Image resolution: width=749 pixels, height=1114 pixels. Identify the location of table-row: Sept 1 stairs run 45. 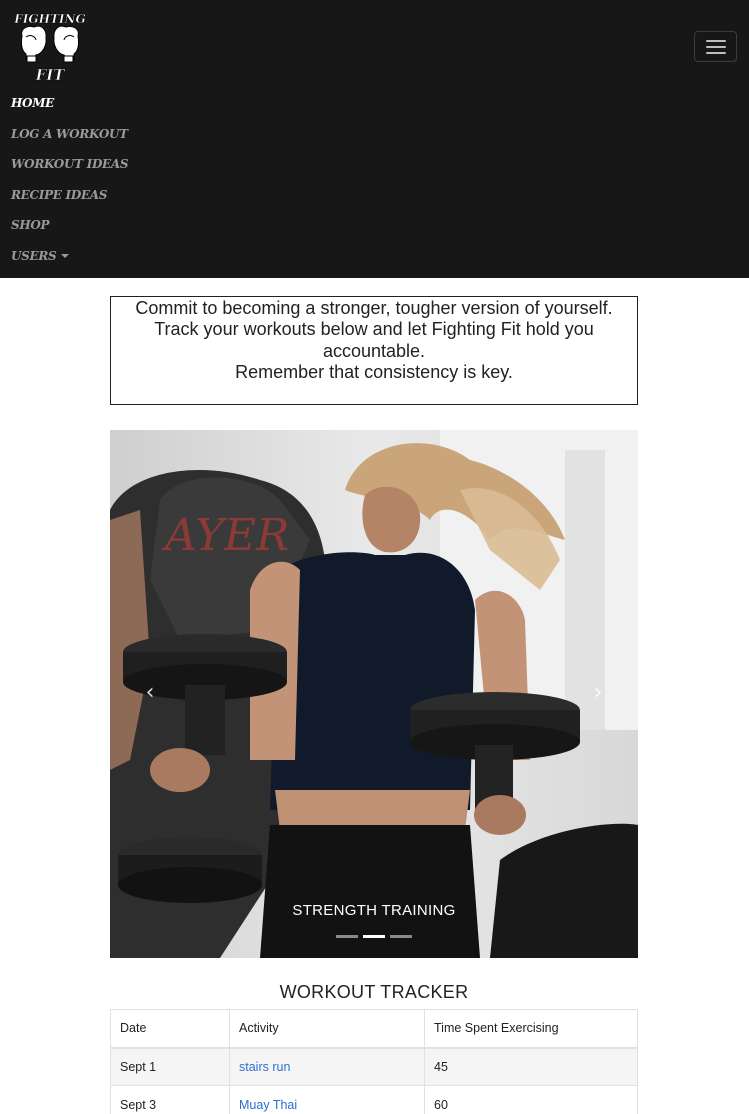
(374, 1066).